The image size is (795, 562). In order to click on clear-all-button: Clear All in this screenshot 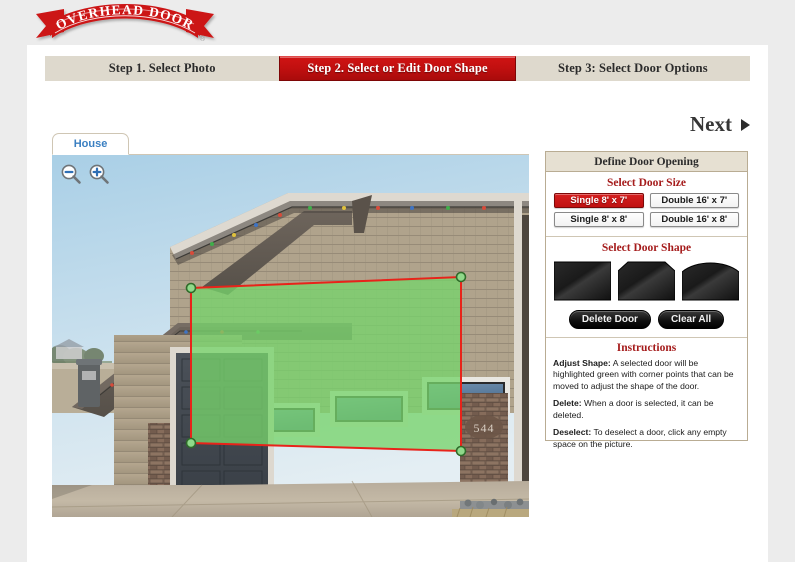, I will do `click(691, 319)`.